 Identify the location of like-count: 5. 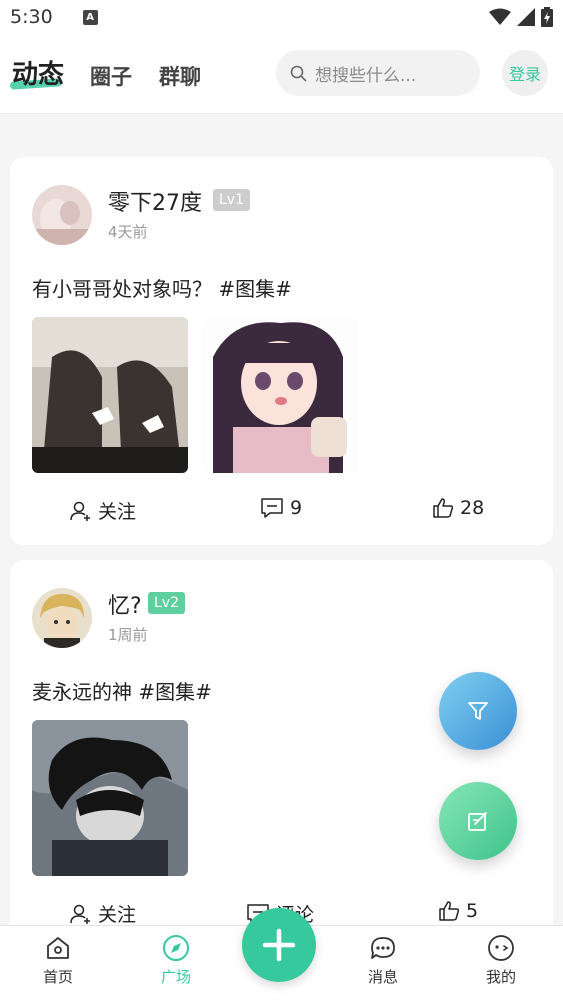
(472, 911).